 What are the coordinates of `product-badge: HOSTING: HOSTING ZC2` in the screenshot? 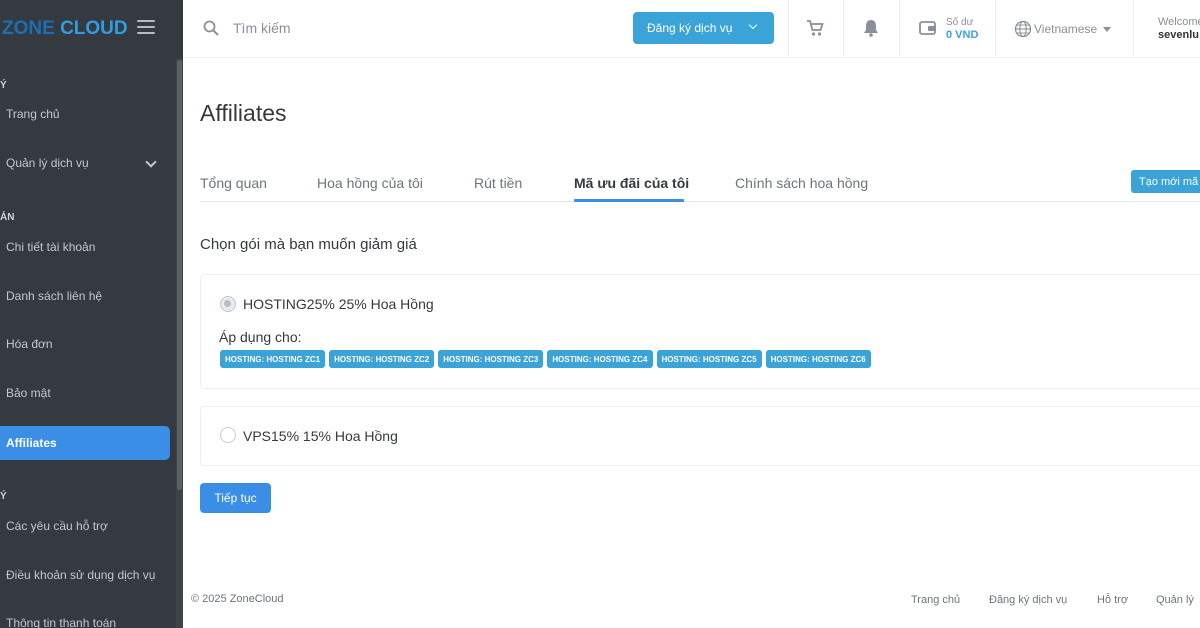 It's located at (382, 359).